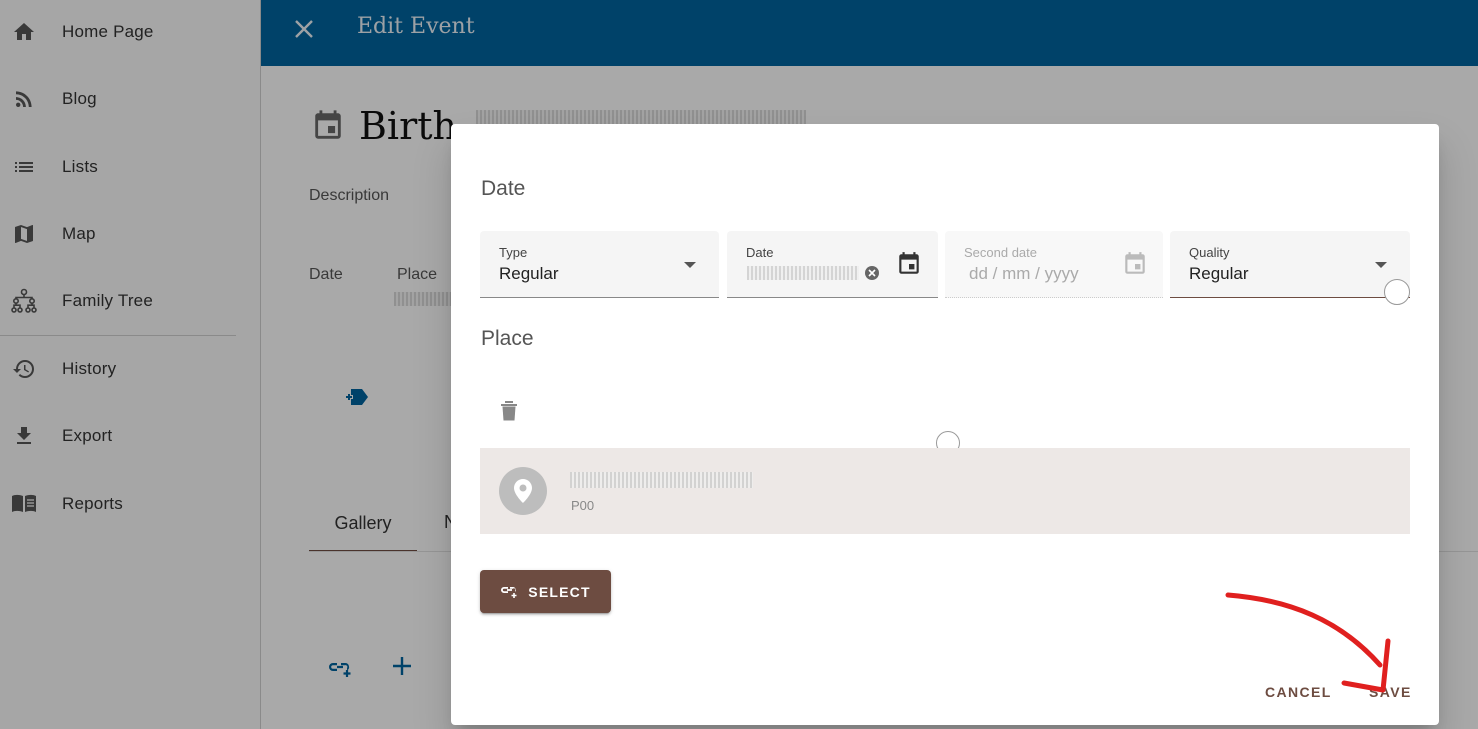 This screenshot has width=1478, height=729. I want to click on second-date-placeholder: dd / mm / yyyy, so click(1024, 273).